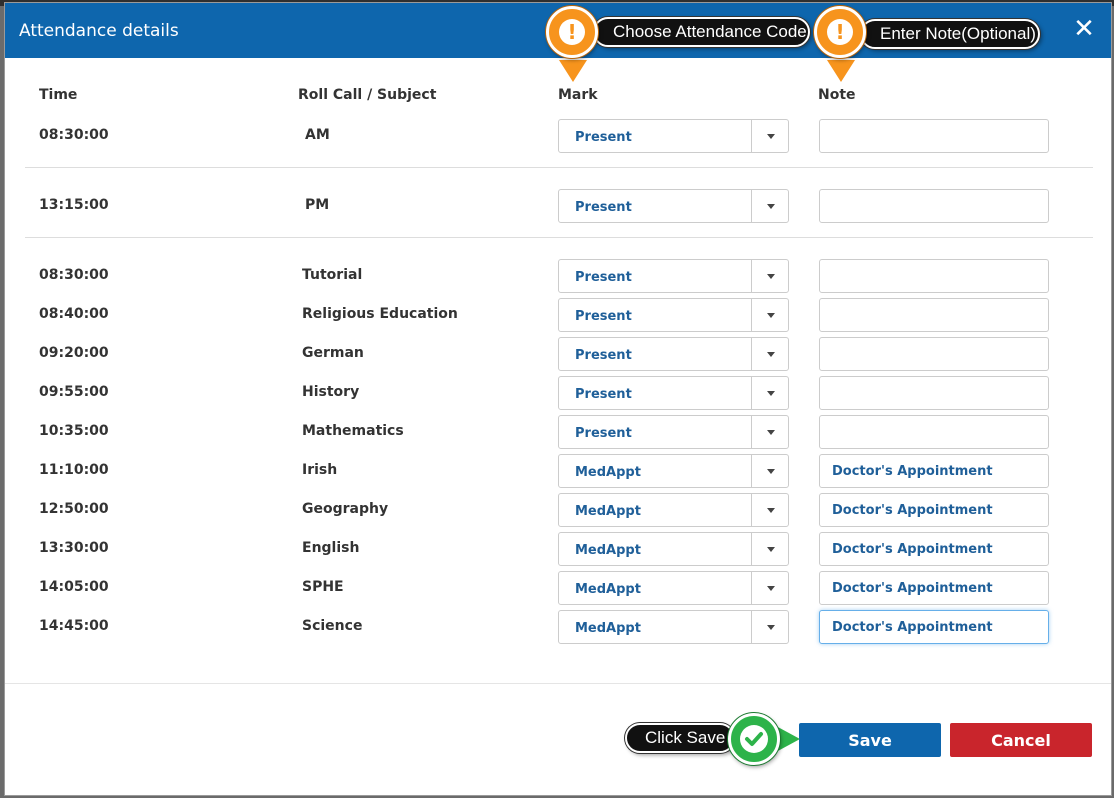 The height and width of the screenshot is (798, 1114). Describe the element at coordinates (332, 626) in the screenshot. I see `row-subject: Science` at that location.